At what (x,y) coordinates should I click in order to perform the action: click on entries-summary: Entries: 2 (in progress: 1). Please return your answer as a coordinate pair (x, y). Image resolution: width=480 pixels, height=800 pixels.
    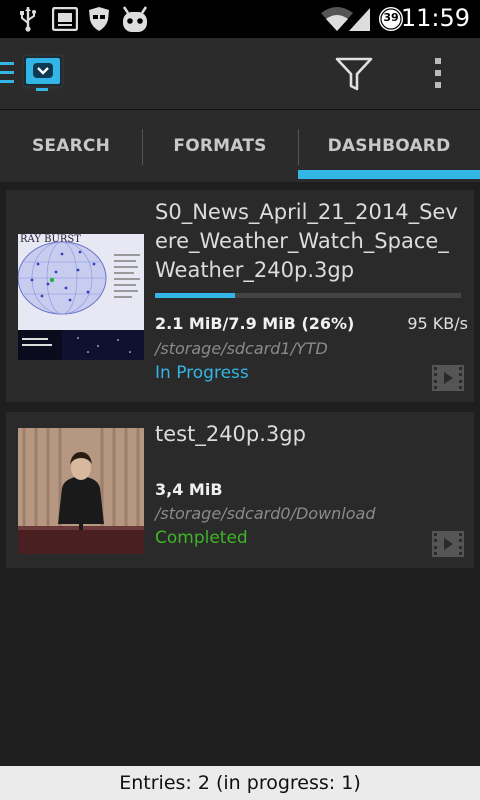
    Looking at the image, I should click on (240, 783).